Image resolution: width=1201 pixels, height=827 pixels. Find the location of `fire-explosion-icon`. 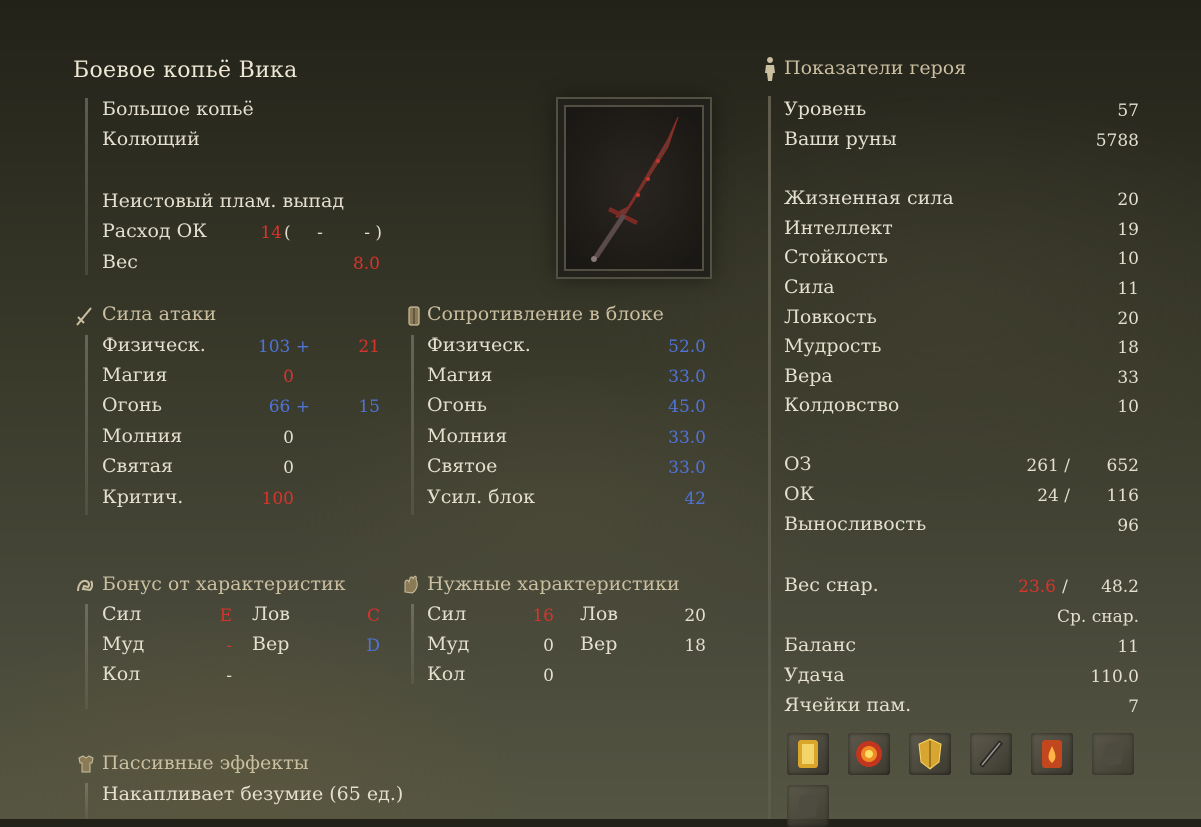

fire-explosion-icon is located at coordinates (869, 754).